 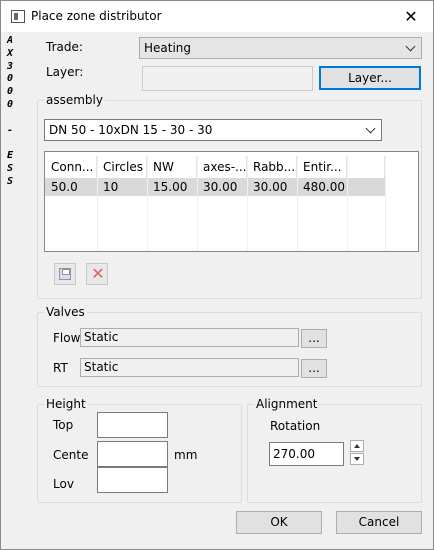 I want to click on column-header-empty, so click(x=366, y=167).